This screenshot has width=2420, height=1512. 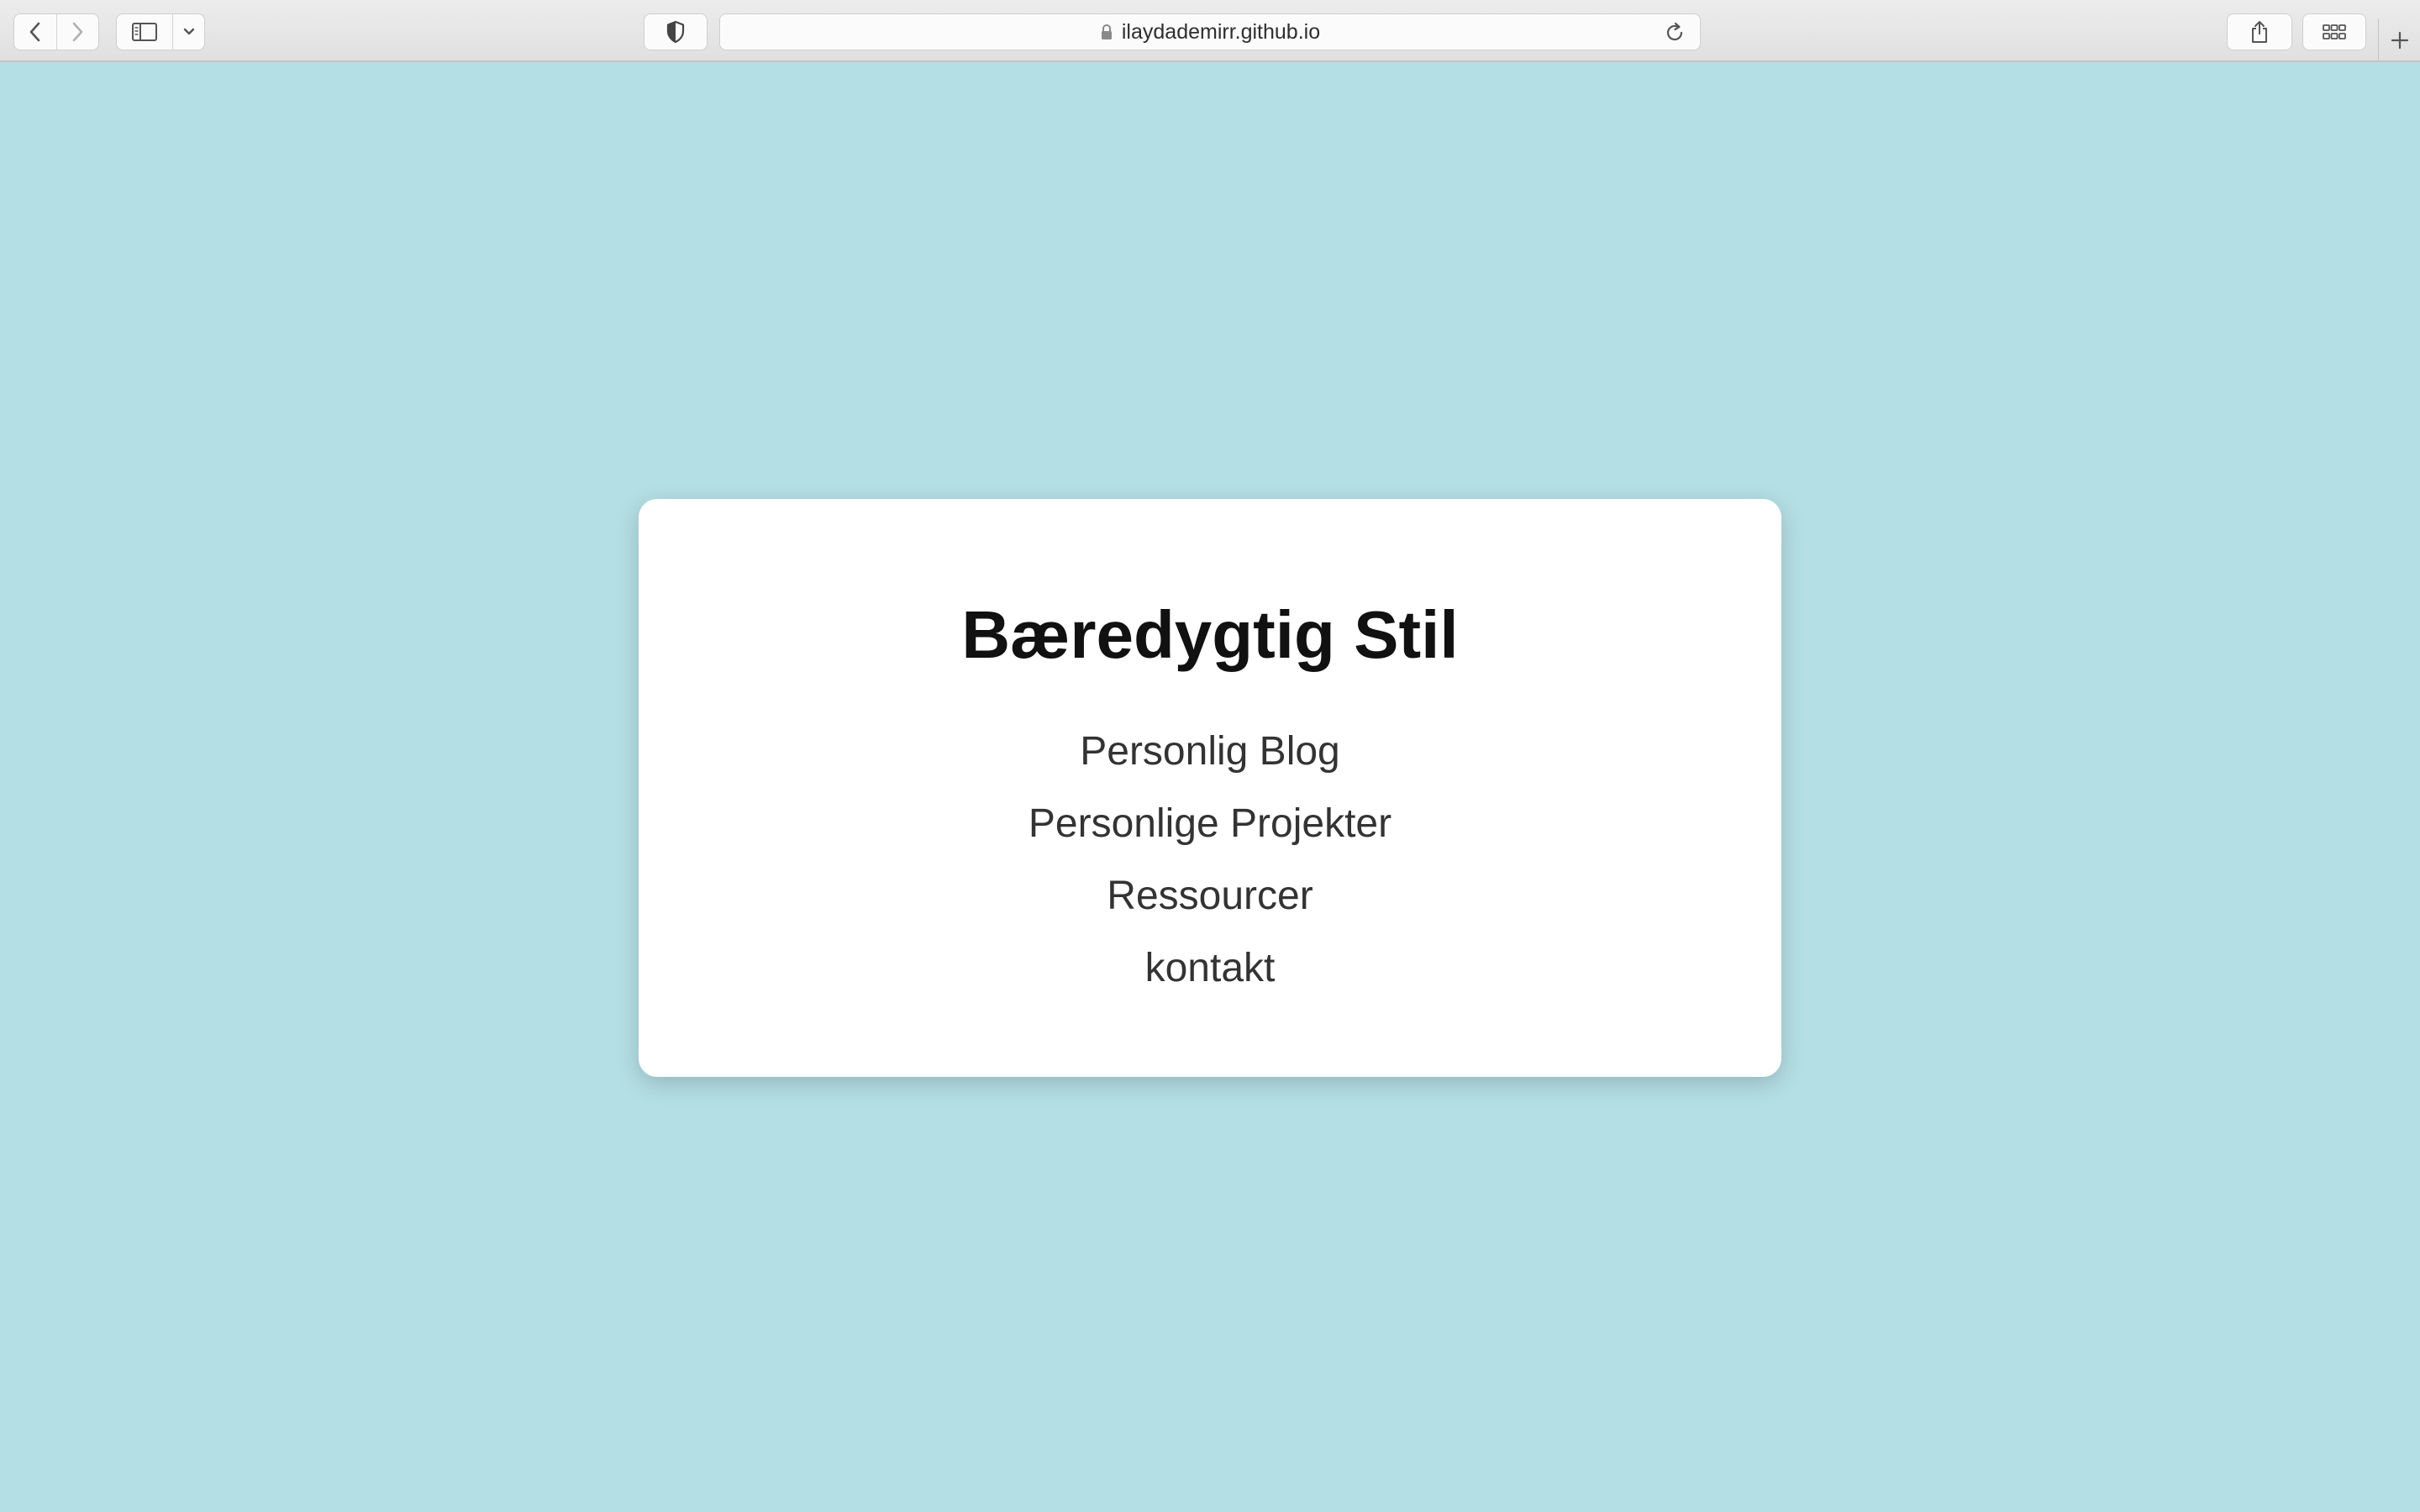 I want to click on new-tab-button, so click(x=2399, y=40).